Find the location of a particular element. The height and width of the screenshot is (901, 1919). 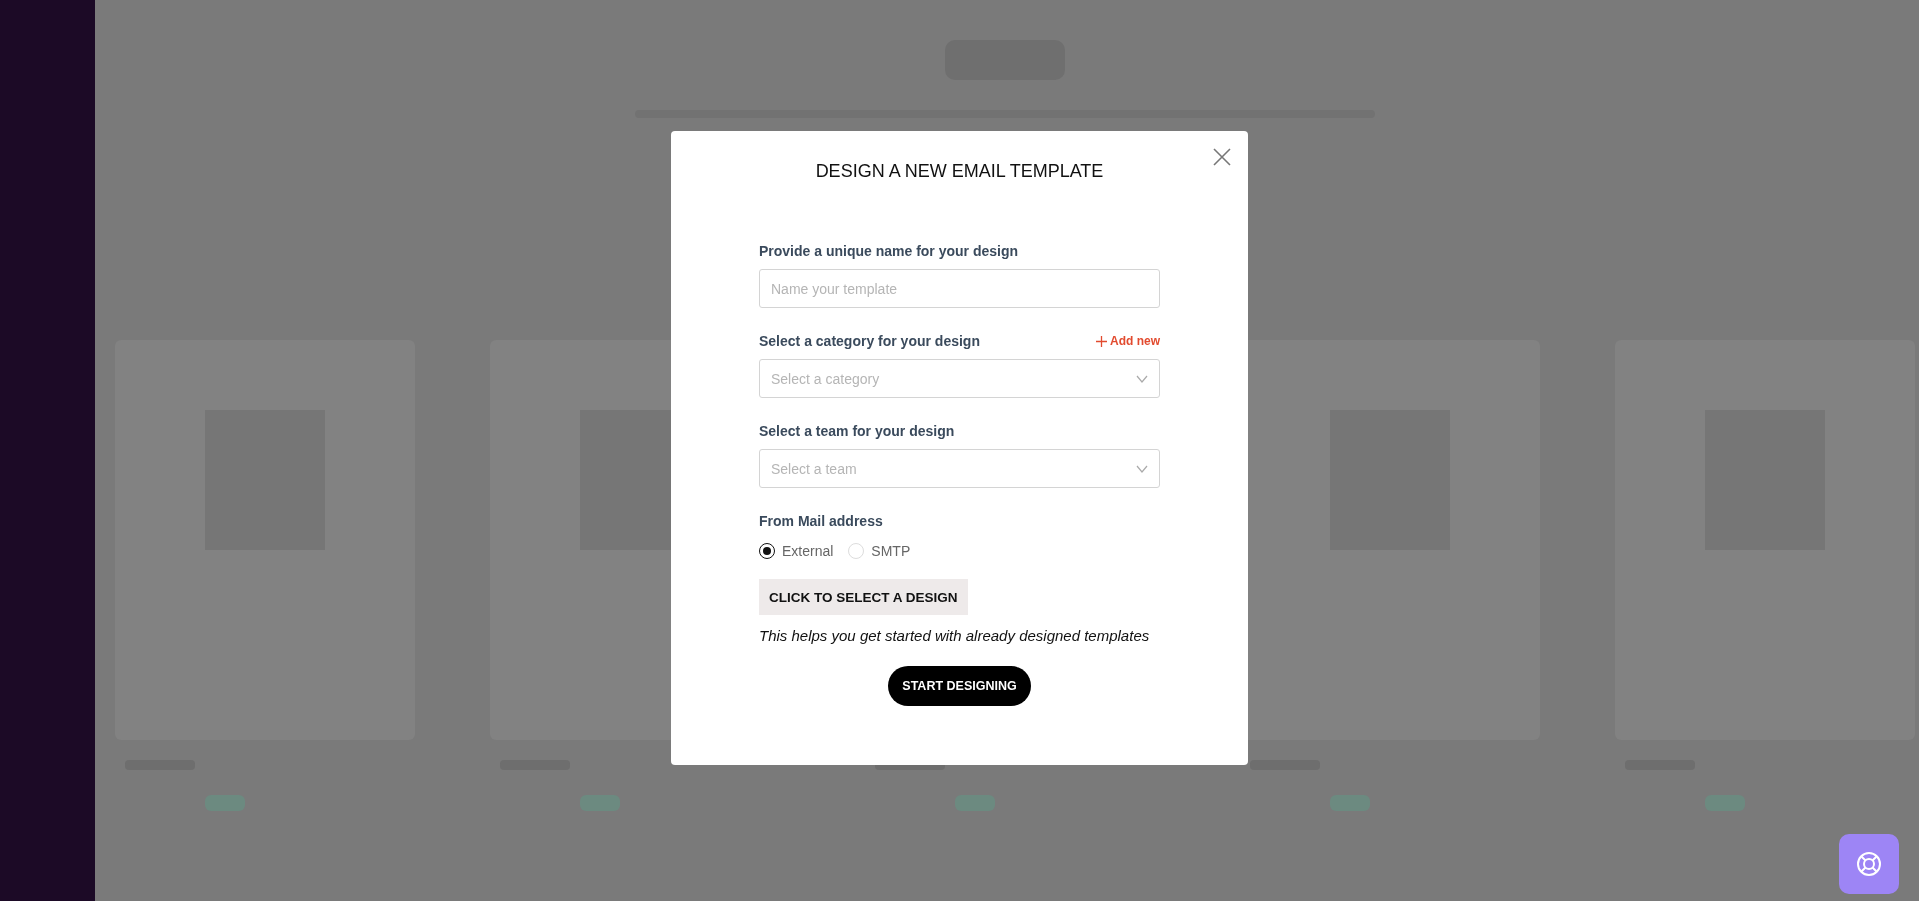

field-label: Provide a unique name for your design is located at coordinates (889, 251).